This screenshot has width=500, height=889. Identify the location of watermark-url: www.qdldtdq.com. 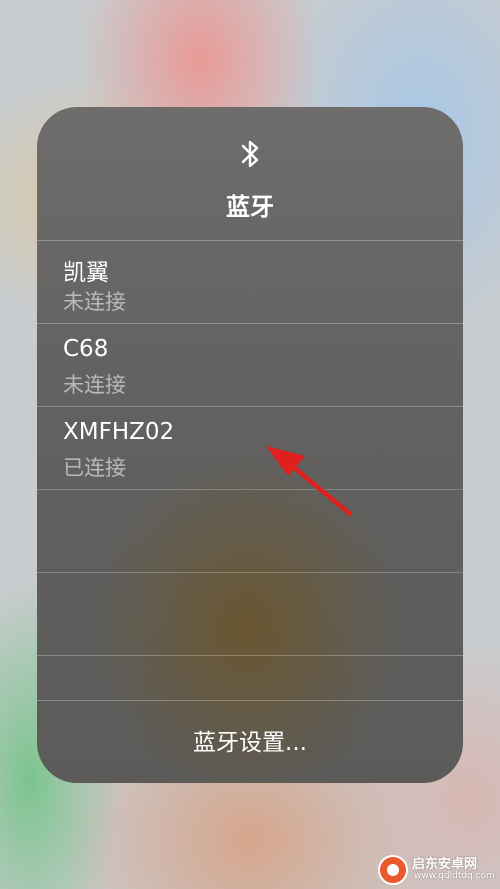
(454, 876).